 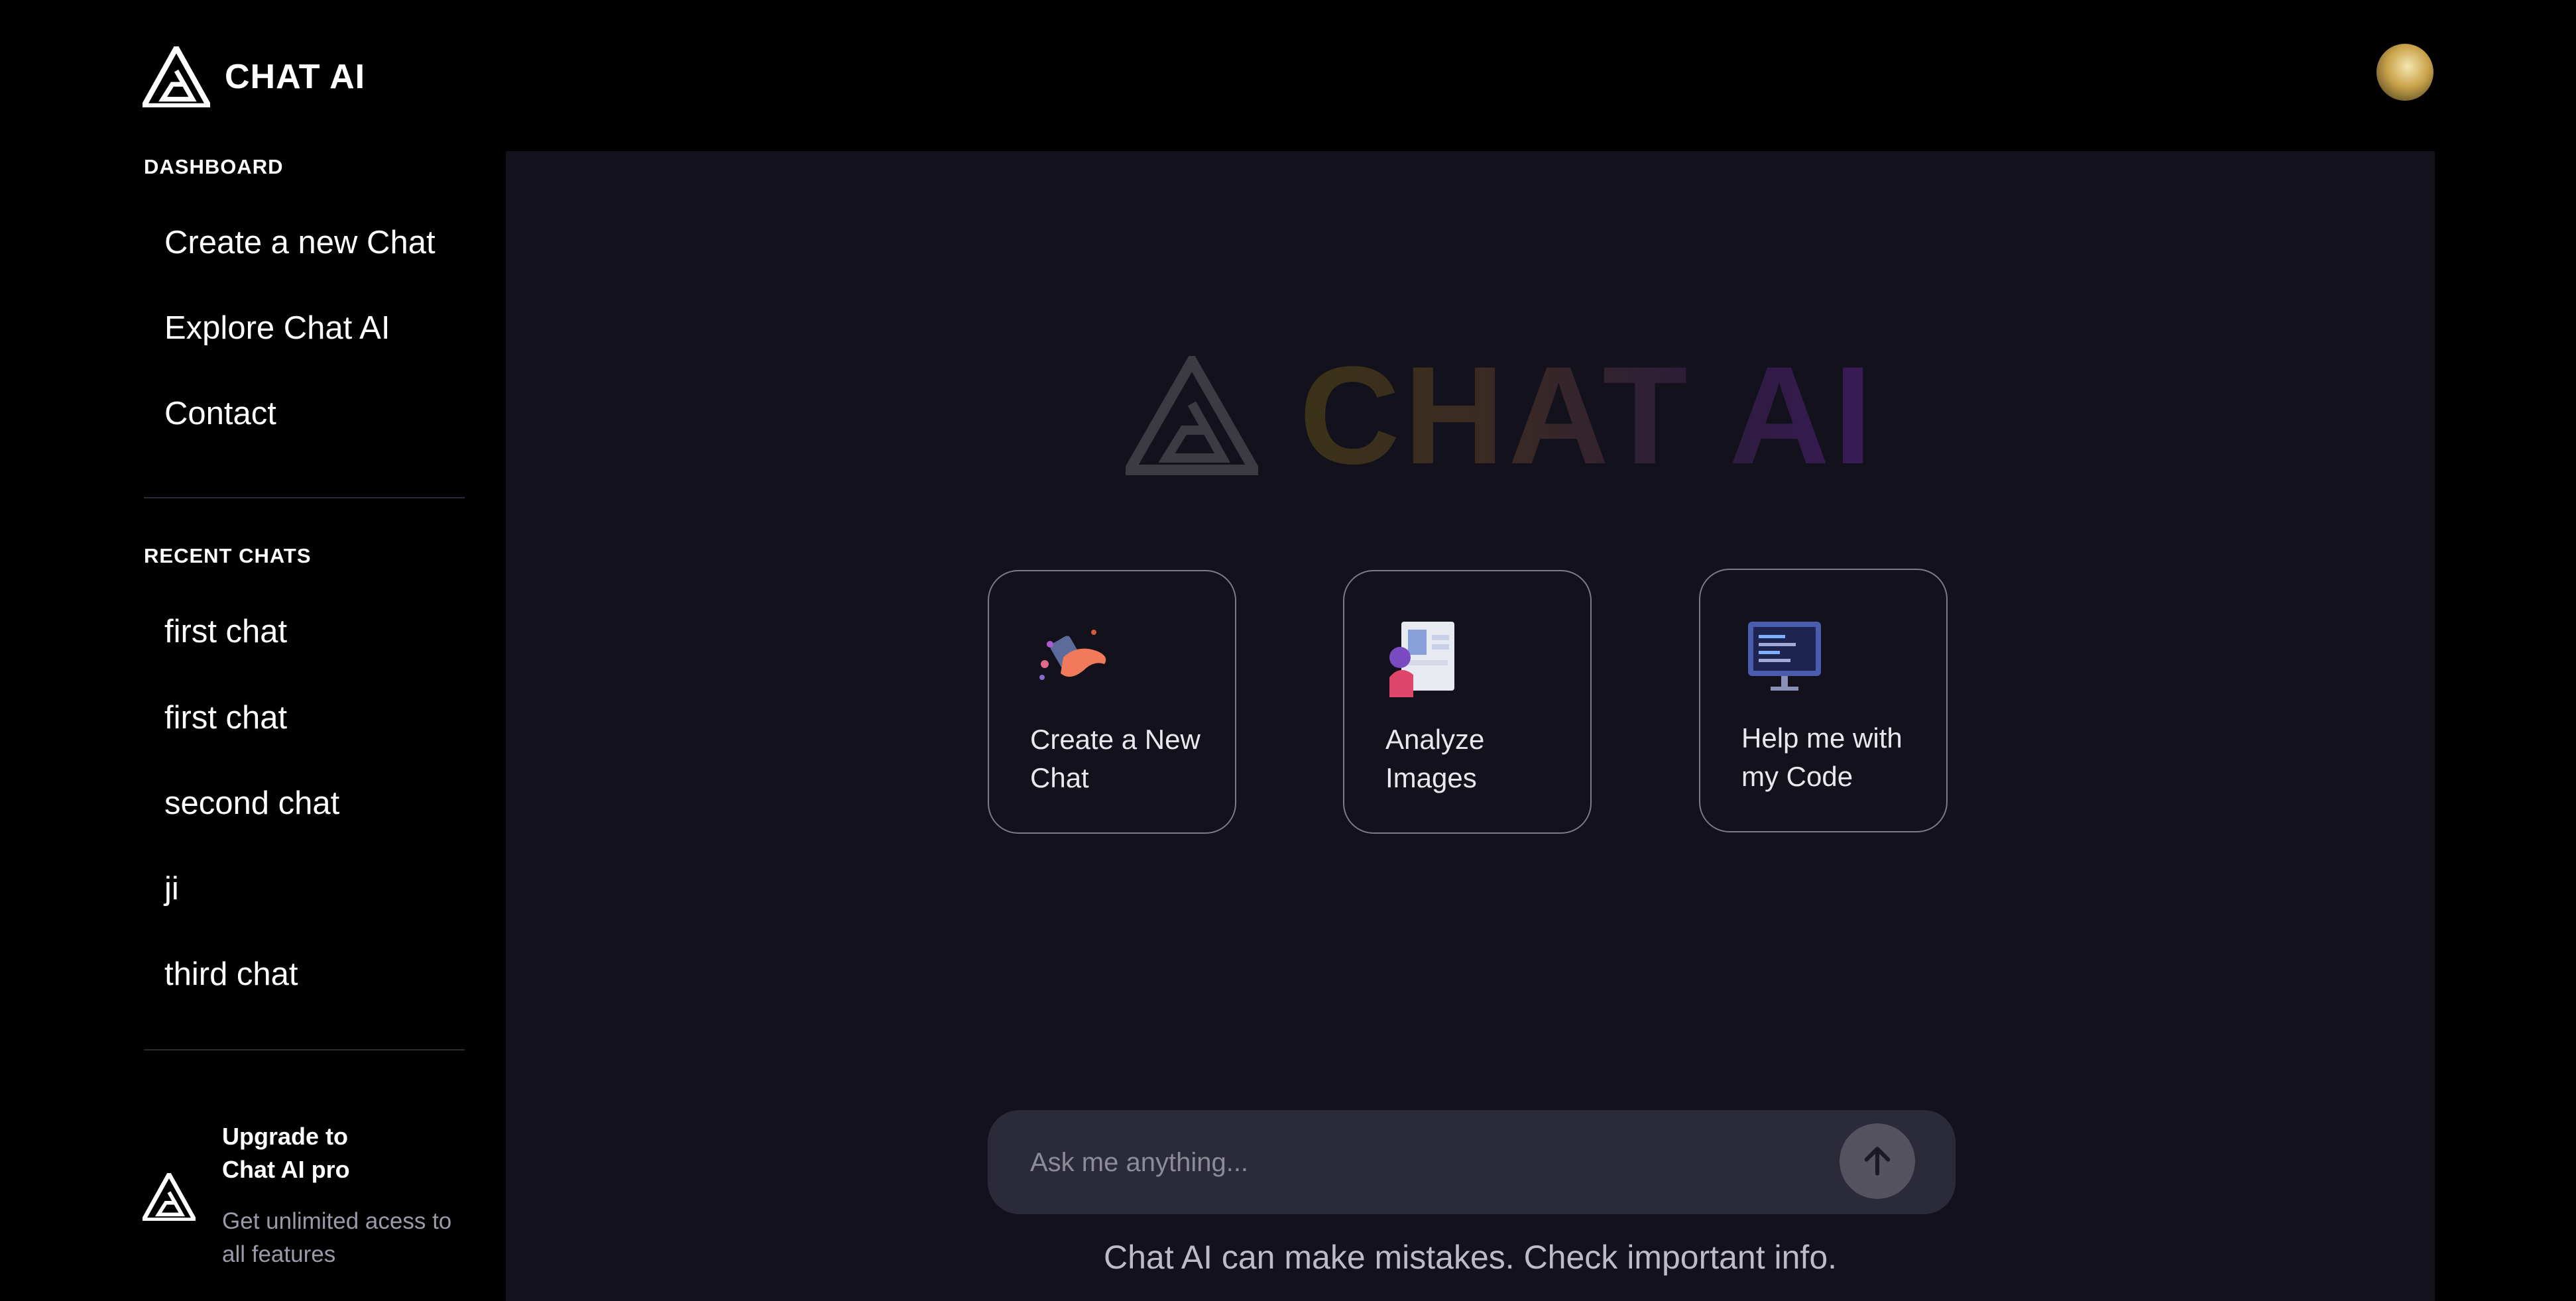 What do you see at coordinates (1421, 659) in the screenshot?
I see `image-analysis-illustration-icon` at bounding box center [1421, 659].